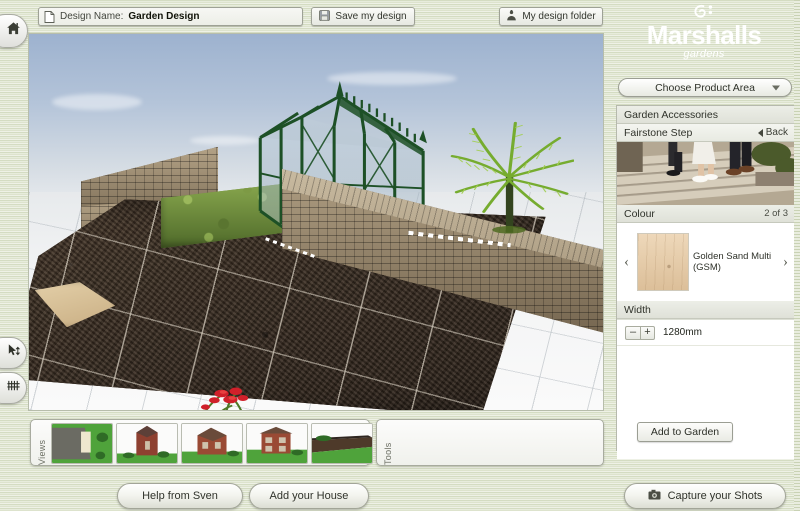 This screenshot has height=511, width=800. Describe the element at coordinates (511, 177) in the screenshot. I see `tree-fern-plant` at that location.